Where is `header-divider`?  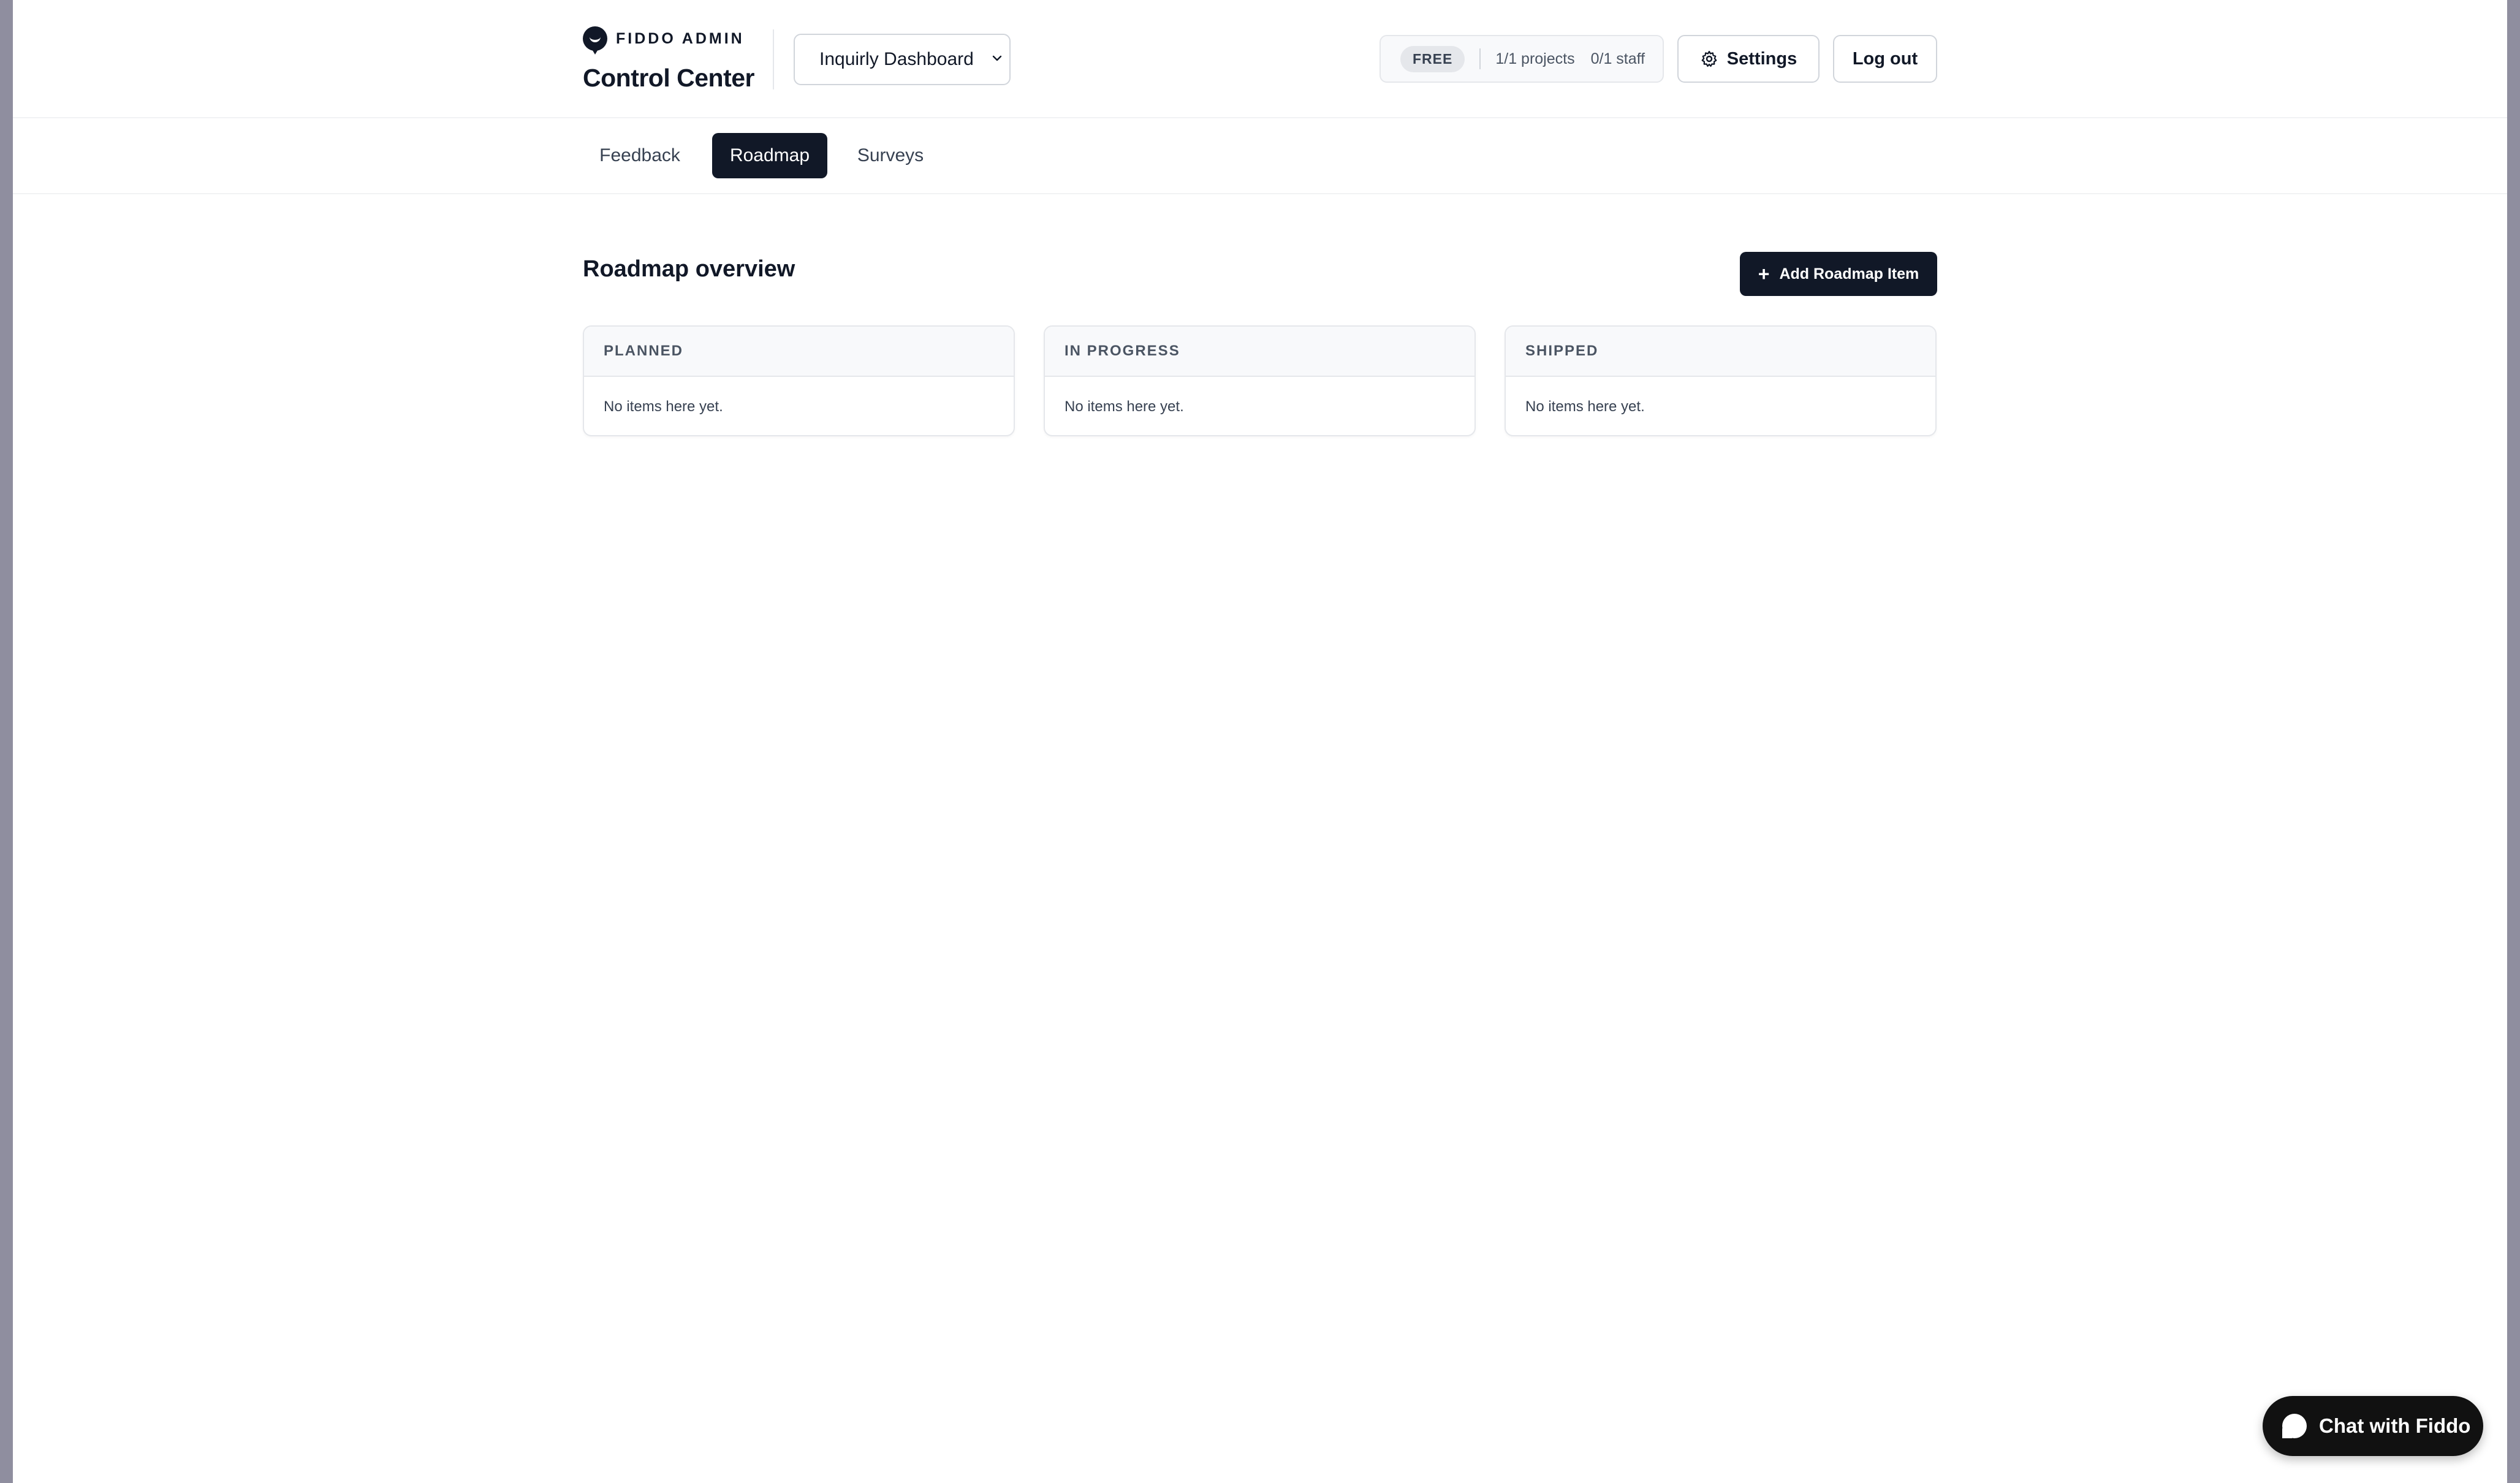
header-divider is located at coordinates (774, 59).